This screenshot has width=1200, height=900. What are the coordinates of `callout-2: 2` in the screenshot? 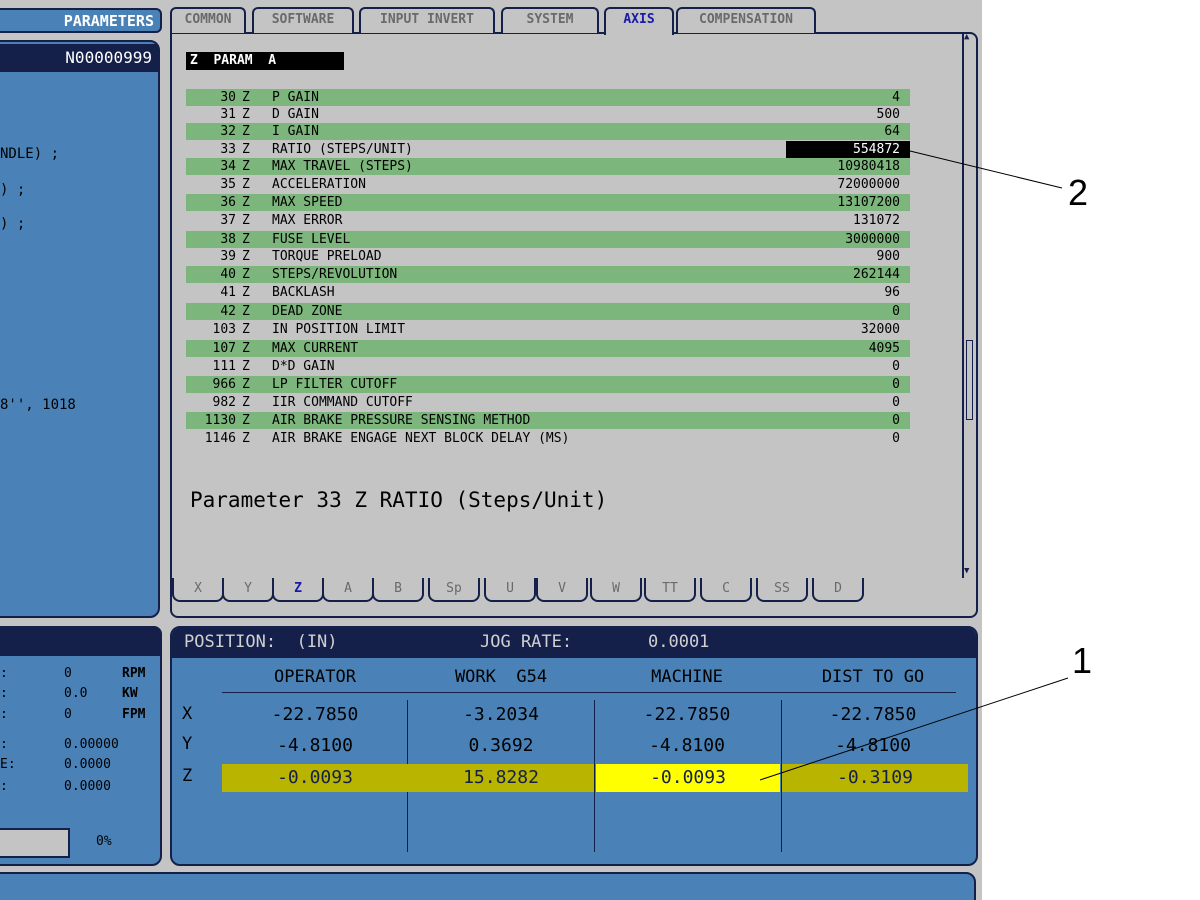 It's located at (1078, 192).